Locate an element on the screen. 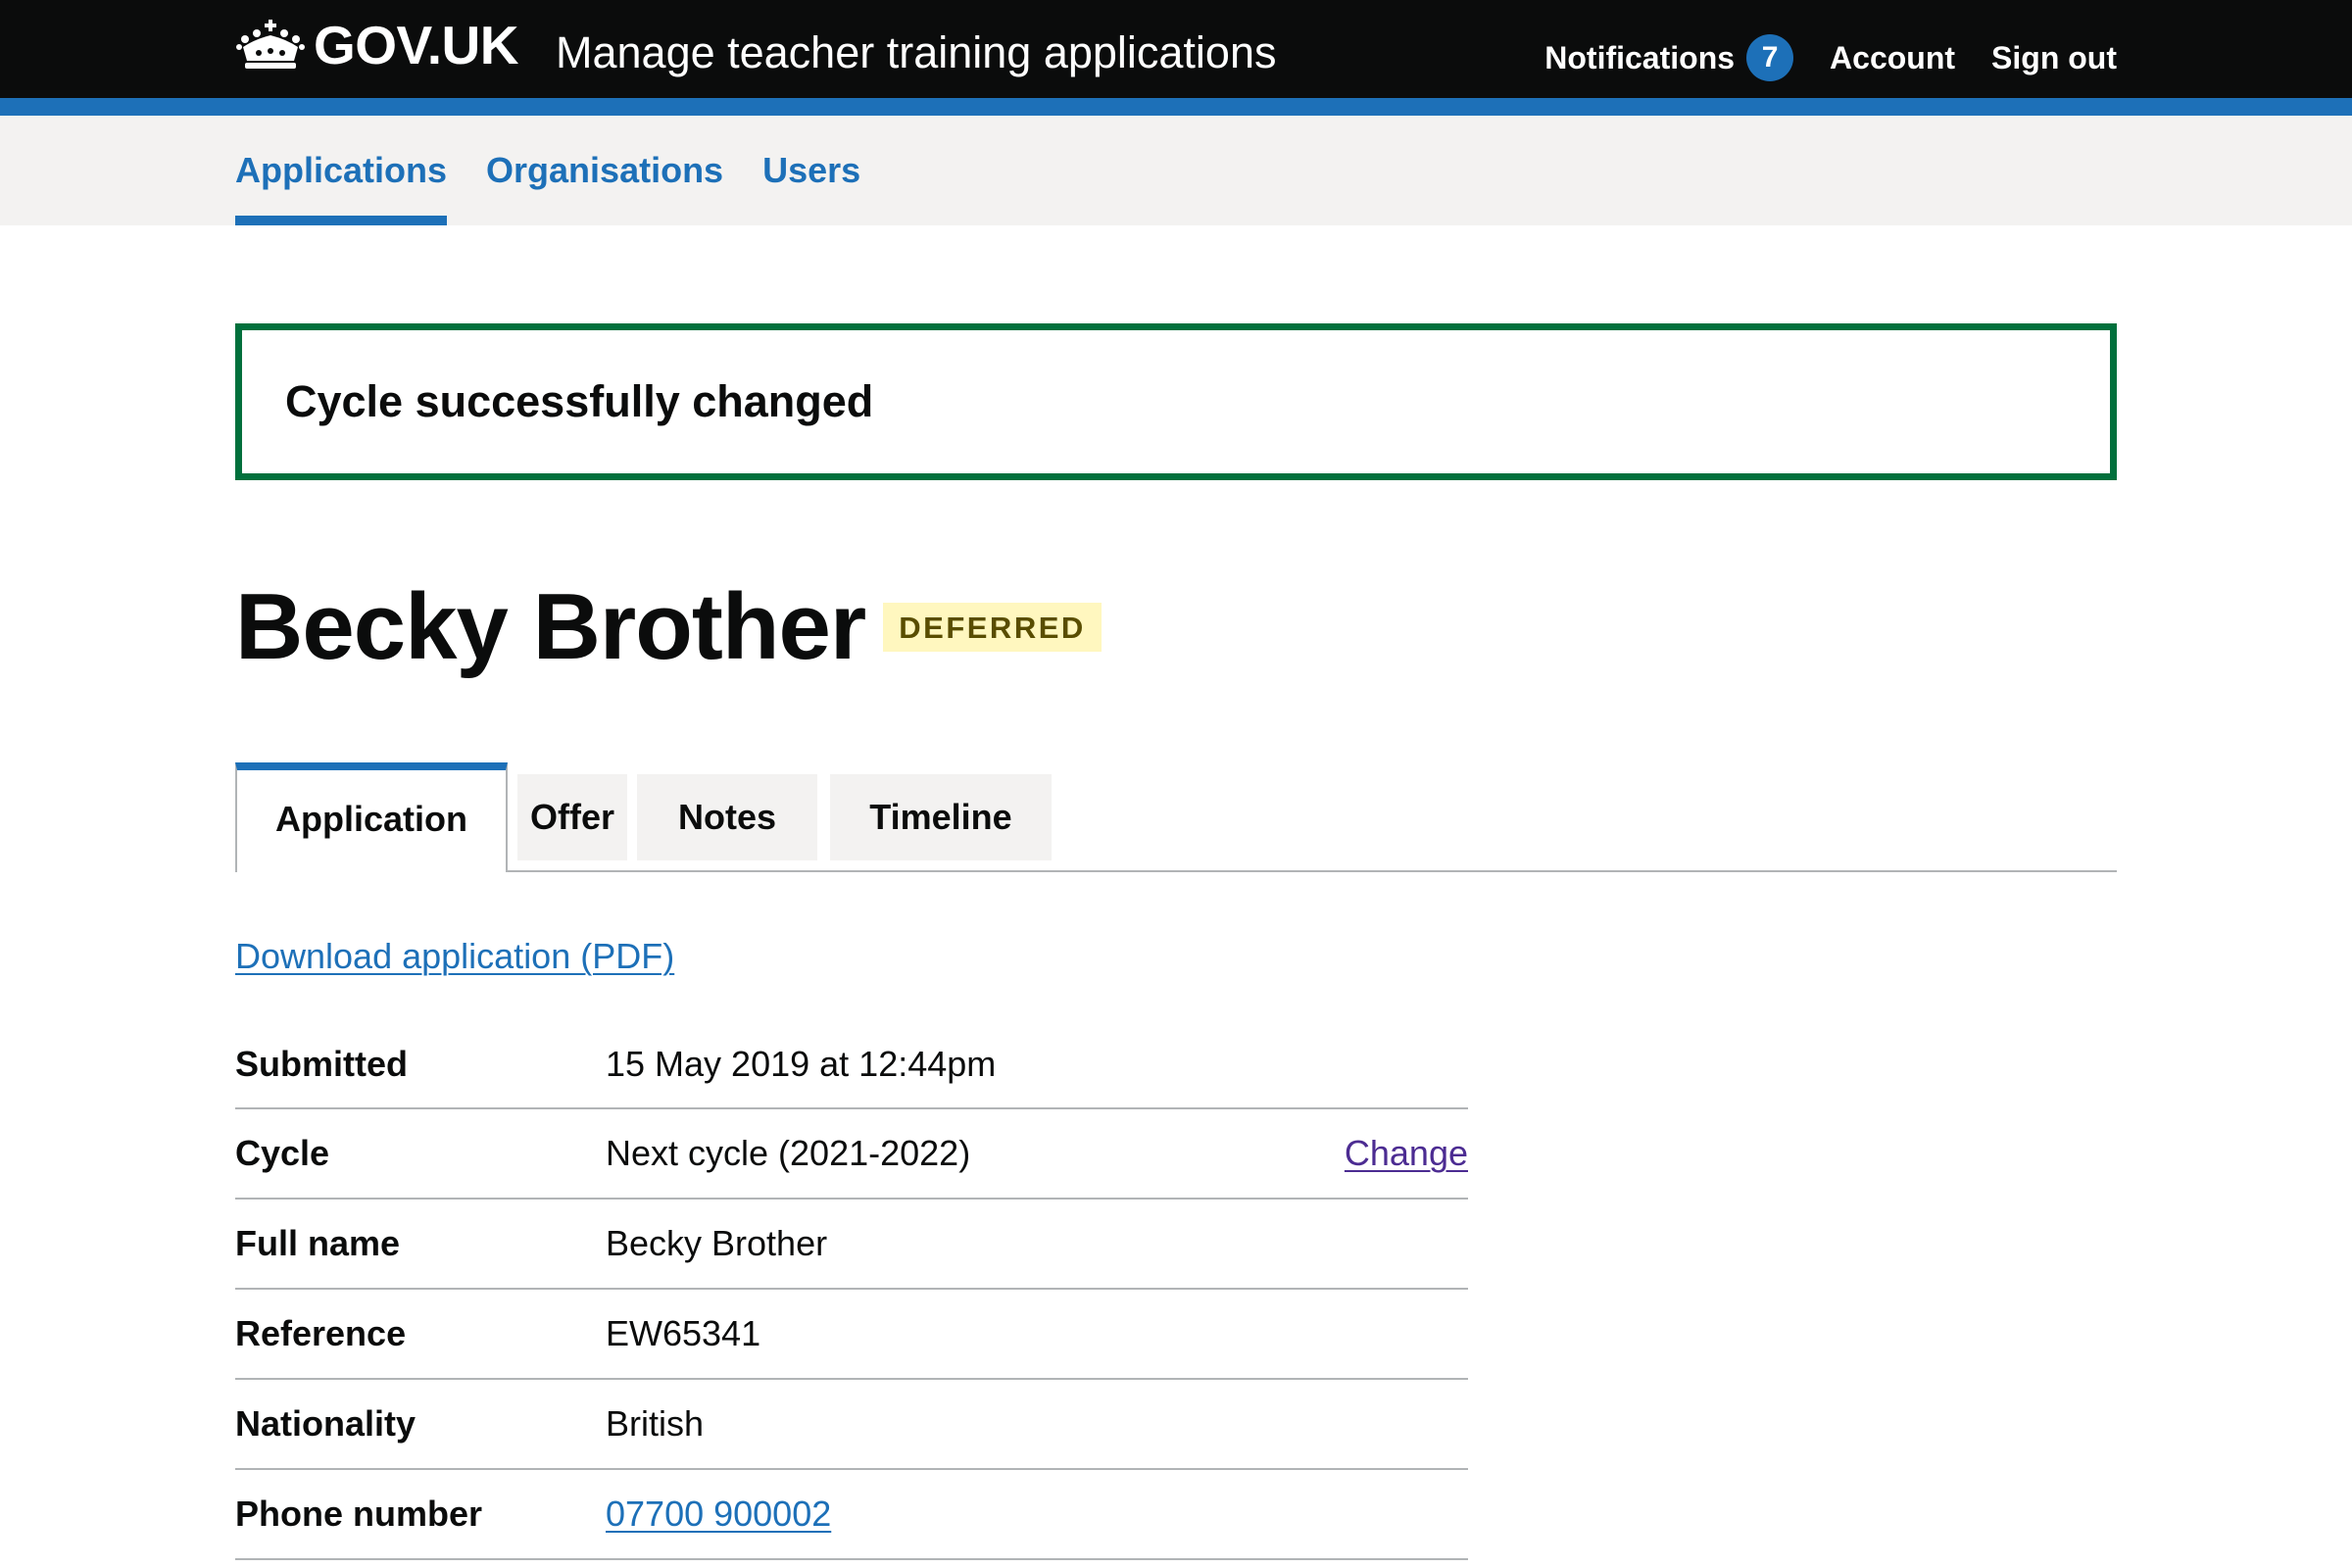  summary-key: Full name is located at coordinates (318, 1243).